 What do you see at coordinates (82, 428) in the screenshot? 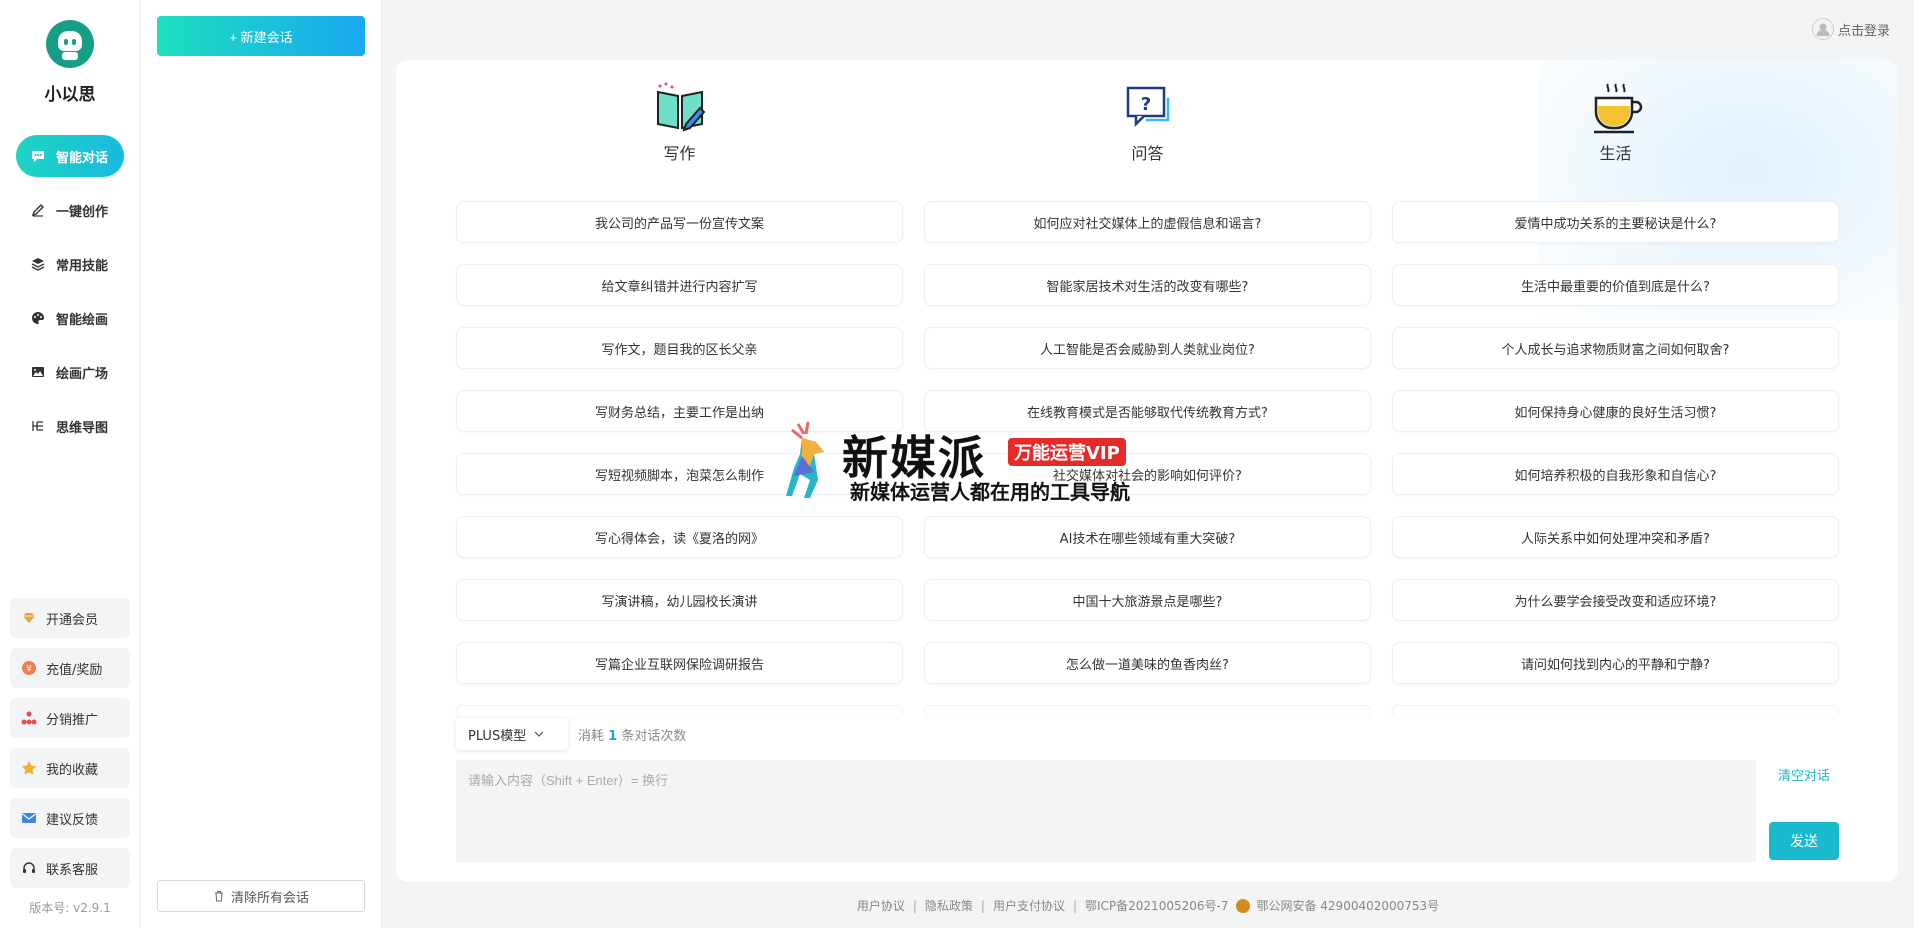
I see `nav-item-label: 思维导图` at bounding box center [82, 428].